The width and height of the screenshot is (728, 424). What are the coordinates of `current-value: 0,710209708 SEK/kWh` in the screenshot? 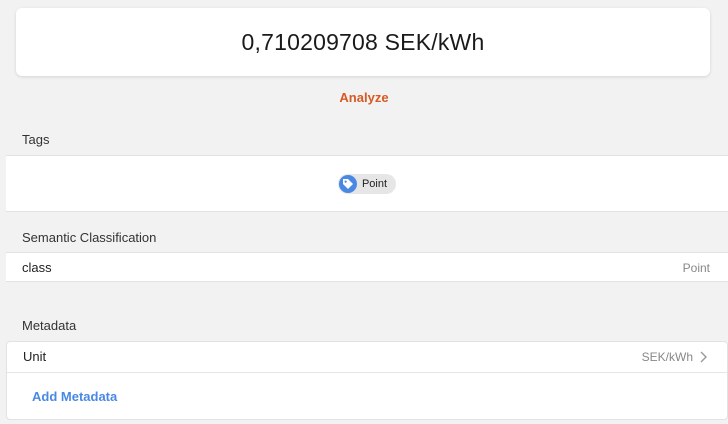 It's located at (363, 41).